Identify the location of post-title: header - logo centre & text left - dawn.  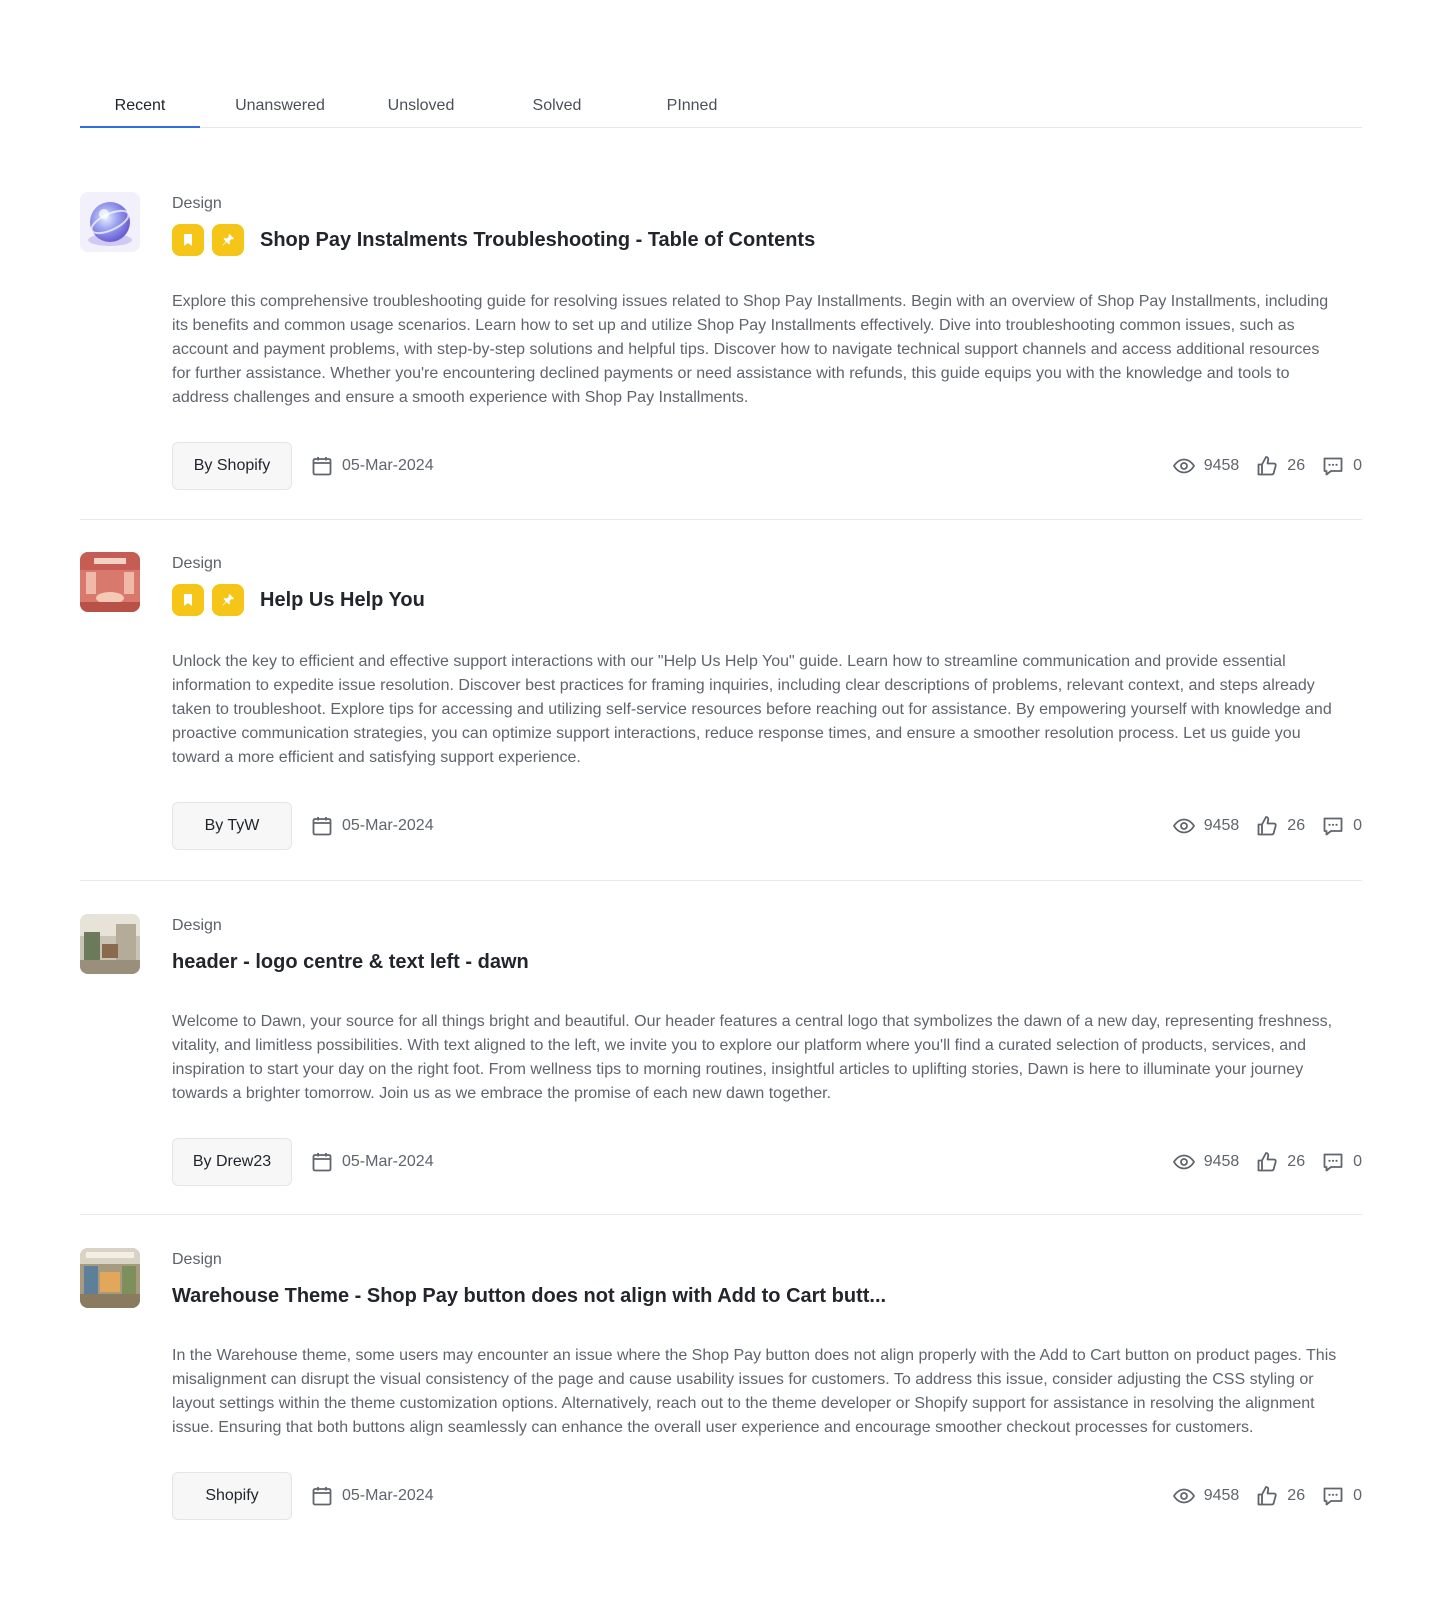
(350, 962).